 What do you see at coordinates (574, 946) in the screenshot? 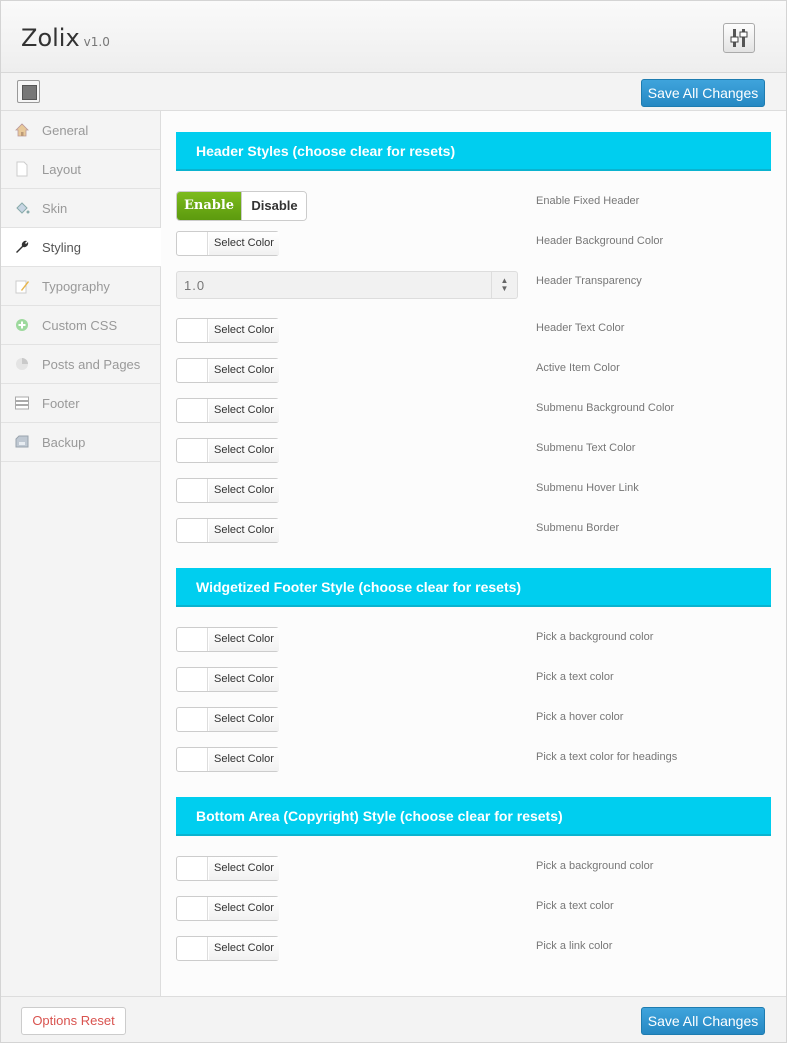
I see `field-label: Pick a link color` at bounding box center [574, 946].